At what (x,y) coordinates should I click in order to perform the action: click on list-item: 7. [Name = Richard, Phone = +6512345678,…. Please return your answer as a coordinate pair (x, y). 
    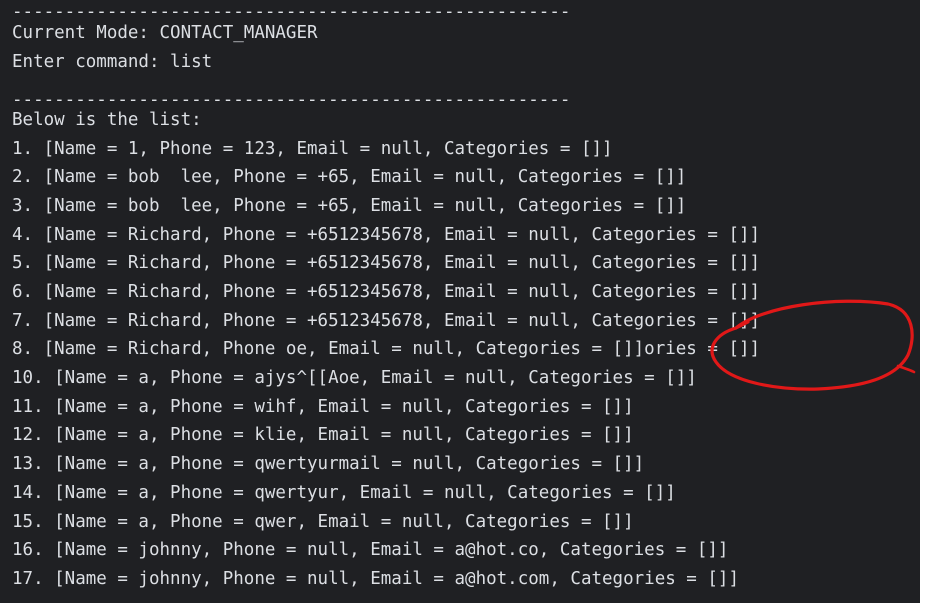
    Looking at the image, I should click on (386, 321).